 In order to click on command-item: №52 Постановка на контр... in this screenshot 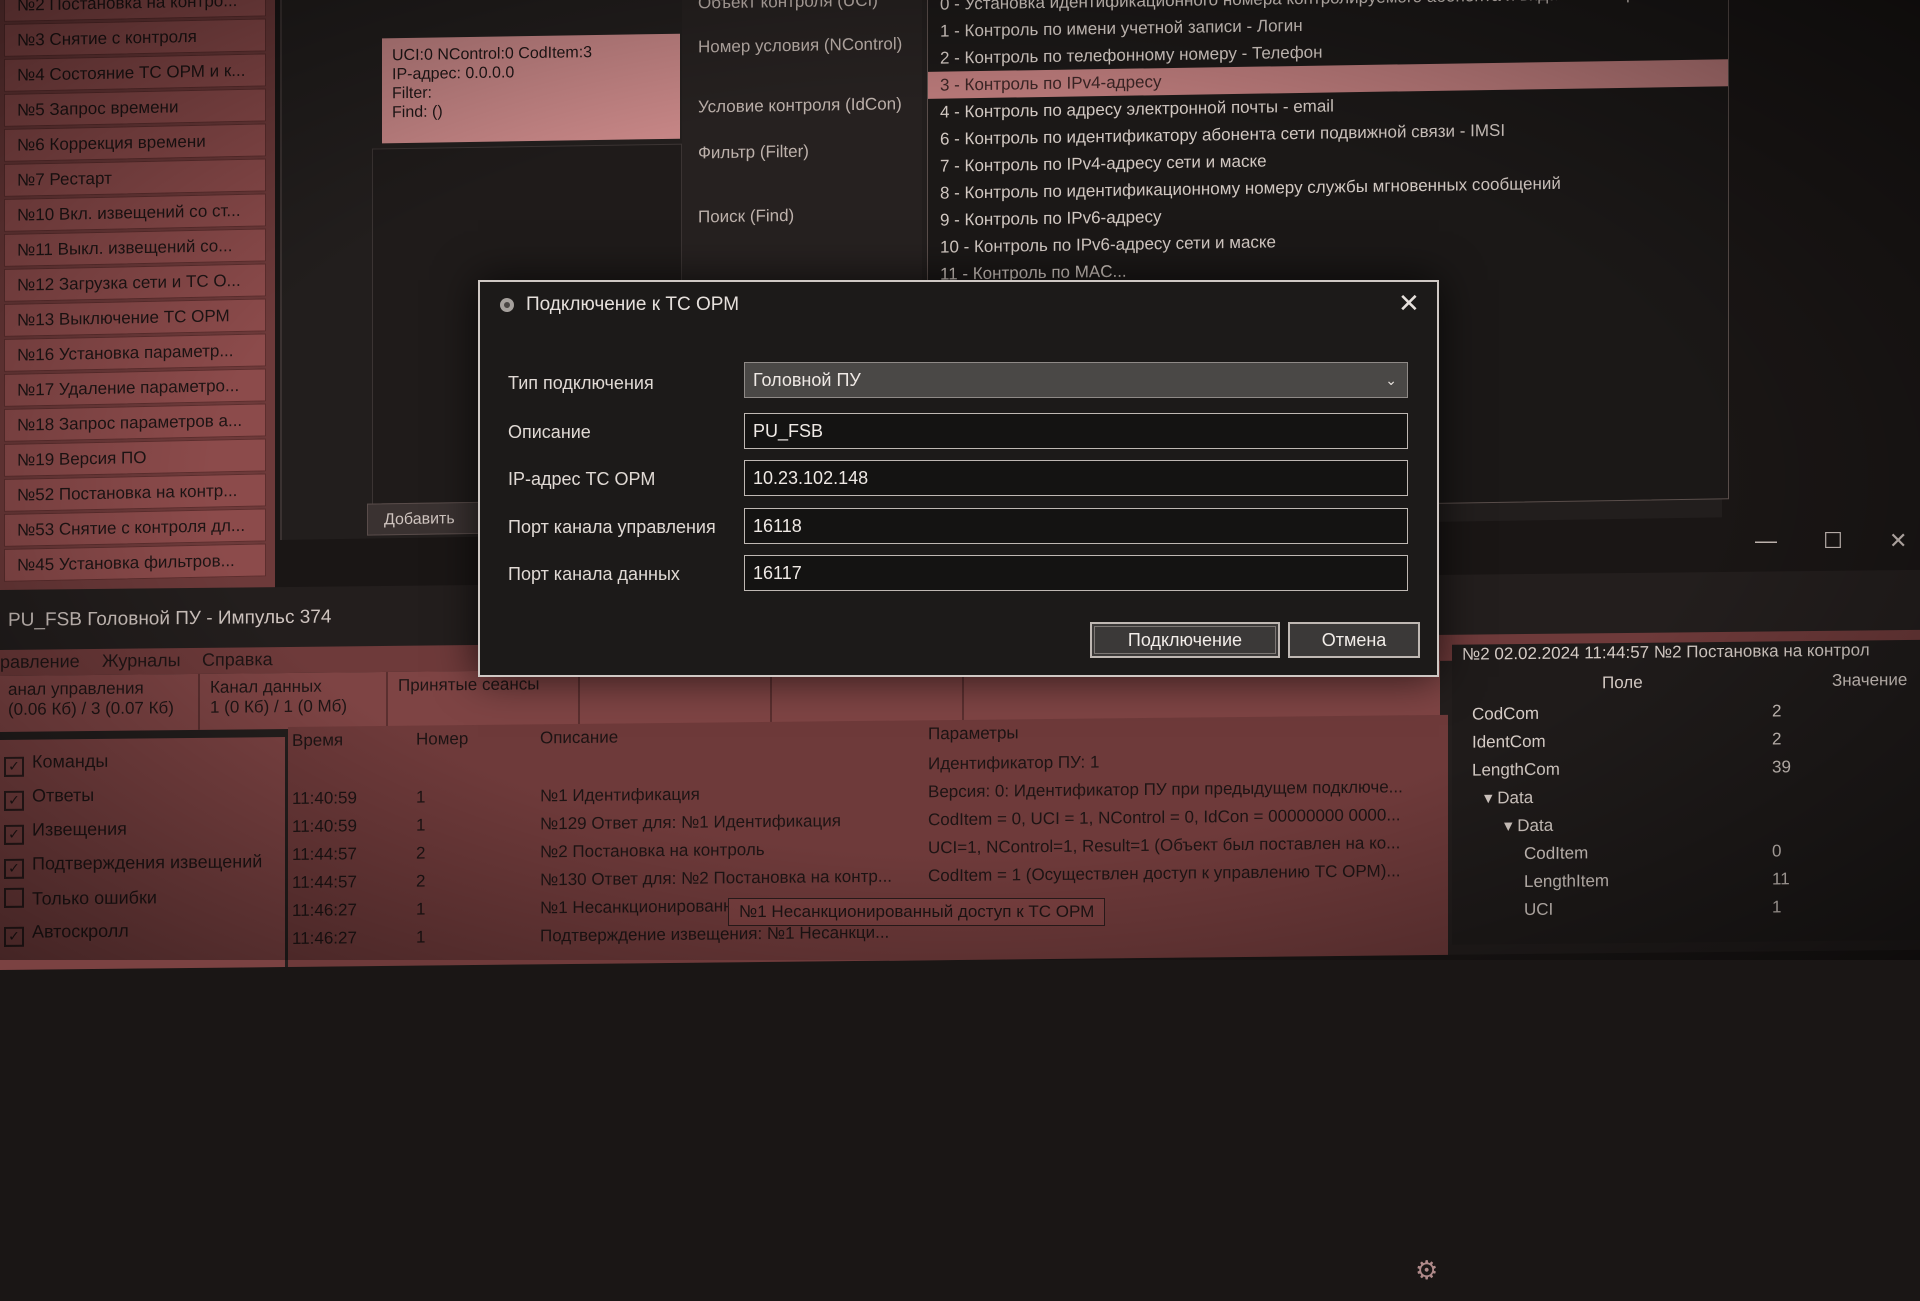, I will do `click(135, 492)`.